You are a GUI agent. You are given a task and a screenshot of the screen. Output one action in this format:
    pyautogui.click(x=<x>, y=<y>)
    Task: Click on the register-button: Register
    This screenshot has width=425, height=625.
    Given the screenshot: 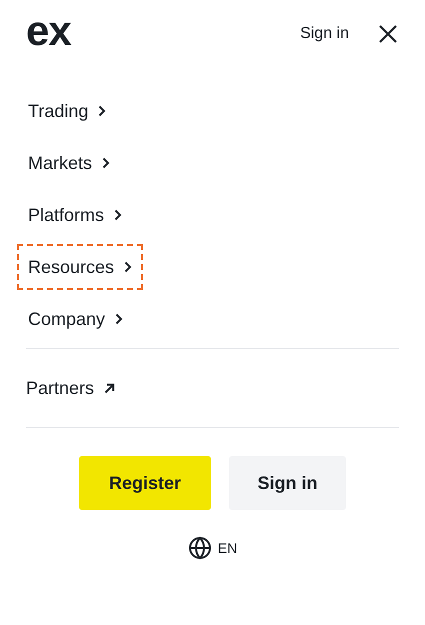 What is the action you would take?
    pyautogui.click(x=145, y=483)
    